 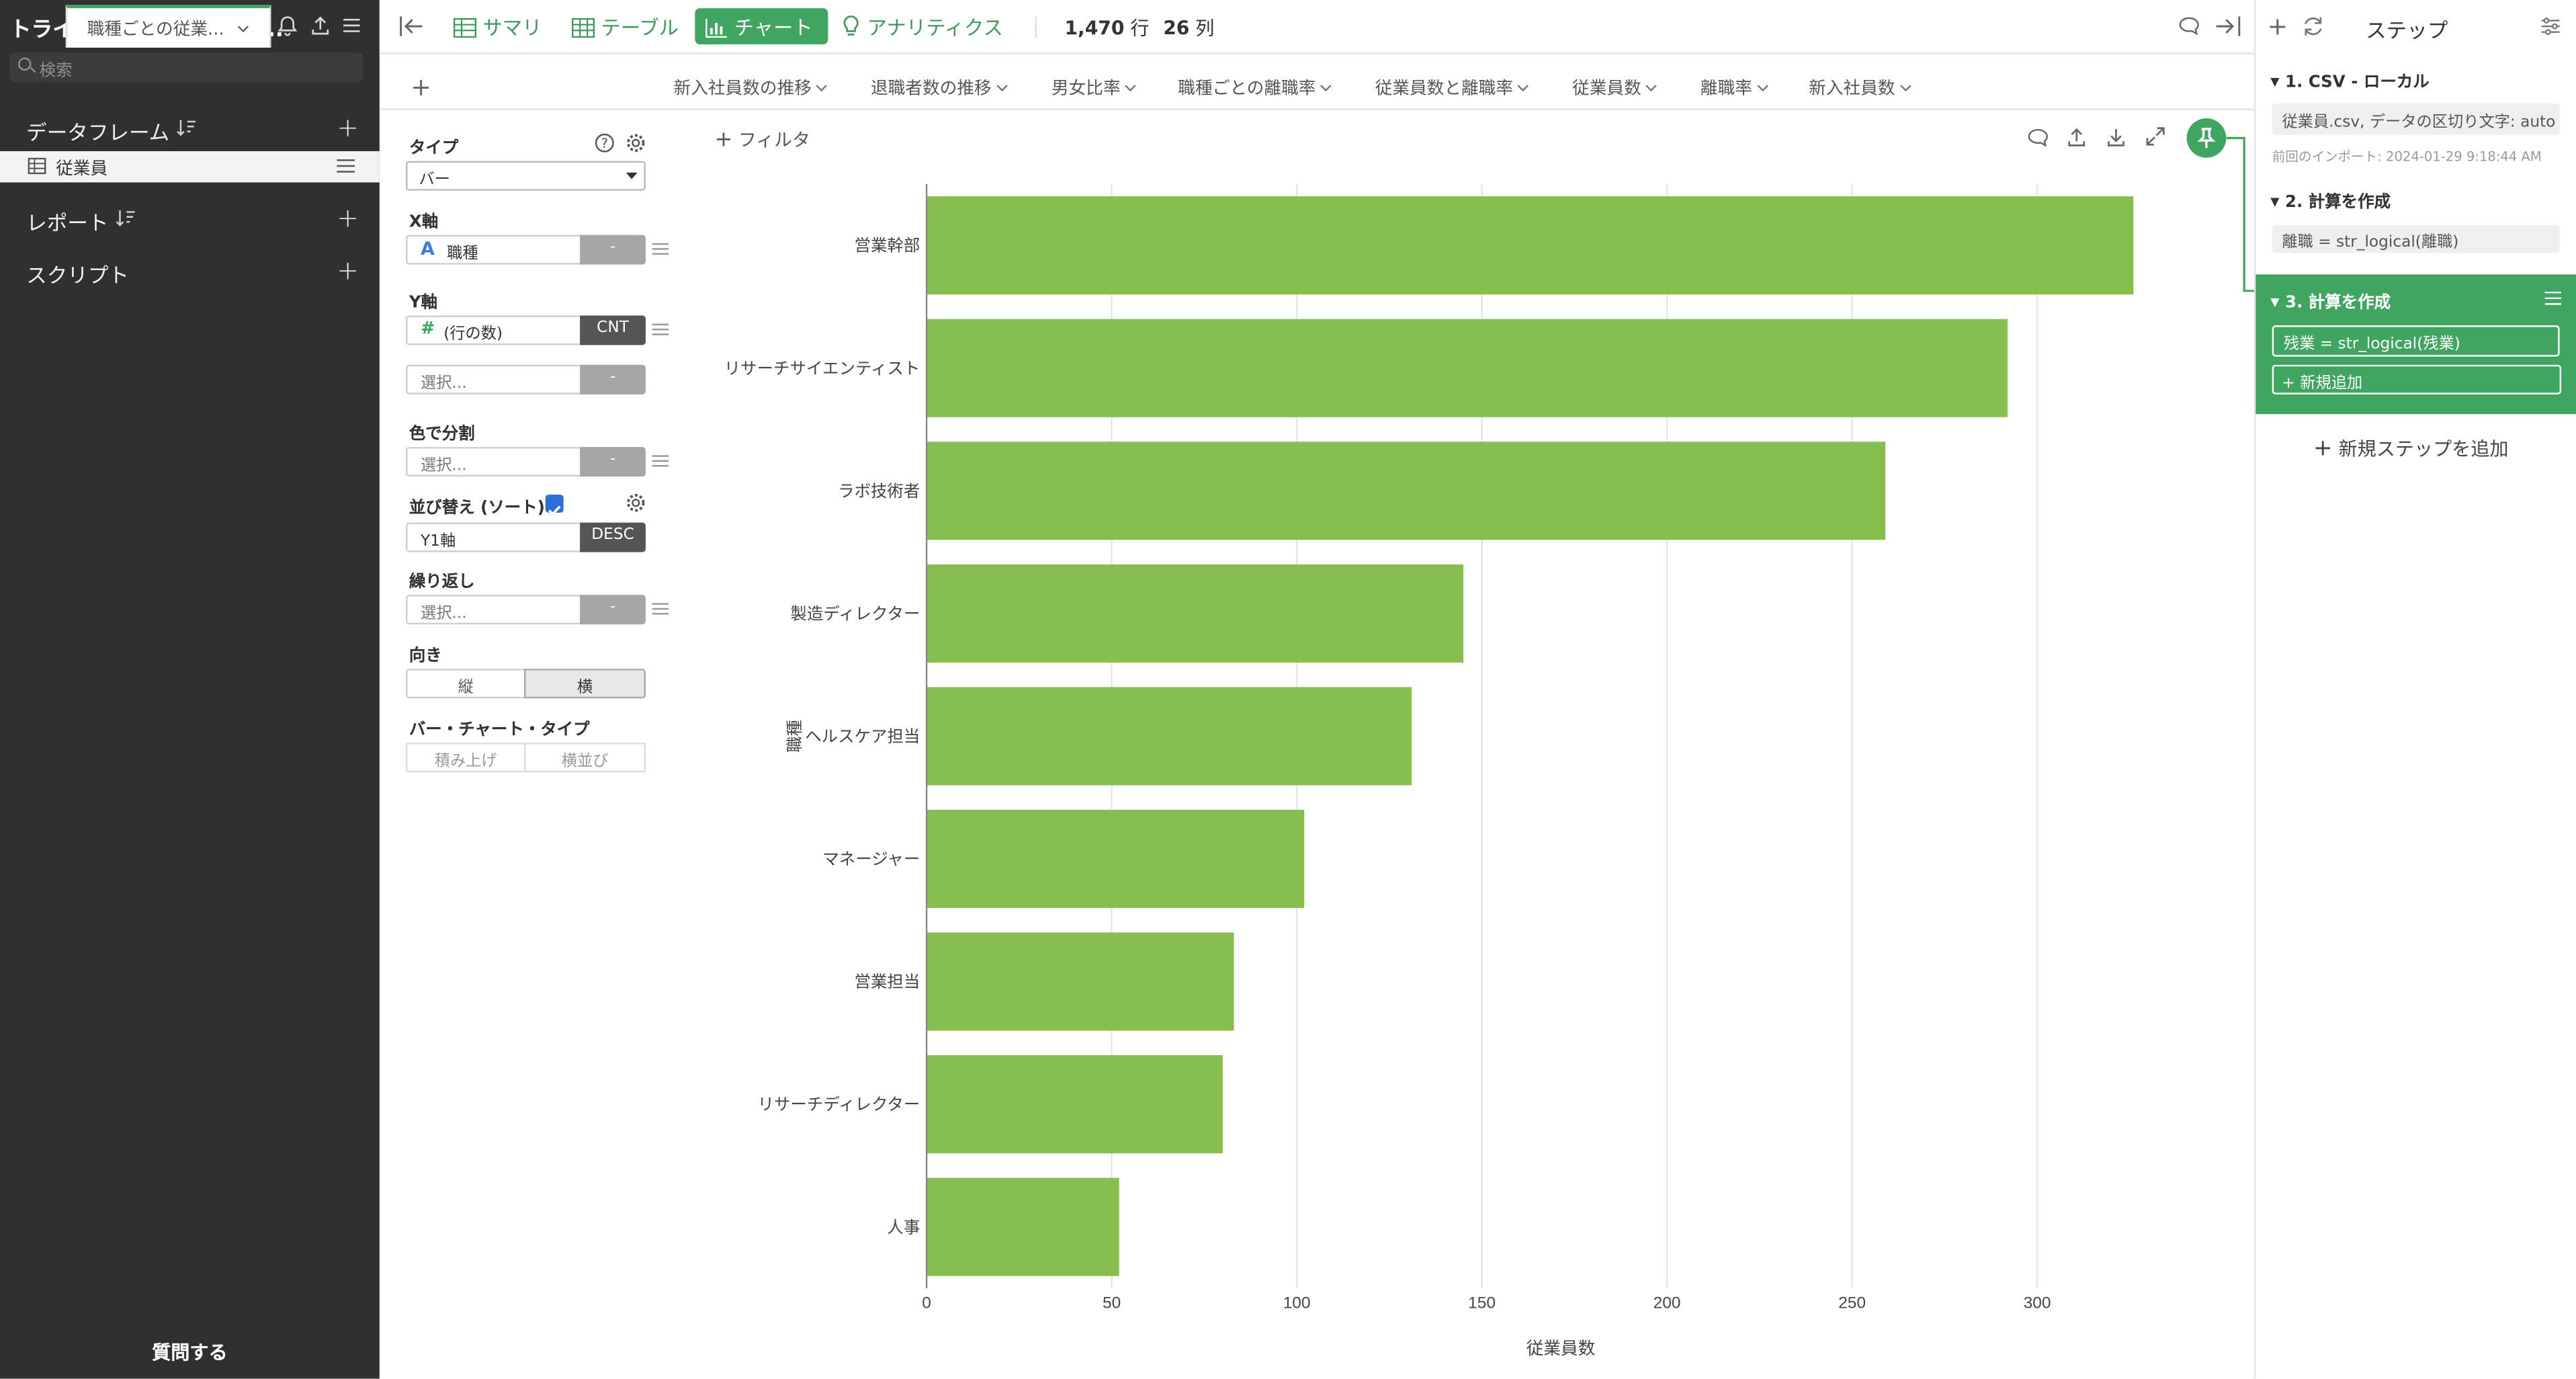 I want to click on step-3-header: ▼ 3. 計算を作成, so click(x=2330, y=300).